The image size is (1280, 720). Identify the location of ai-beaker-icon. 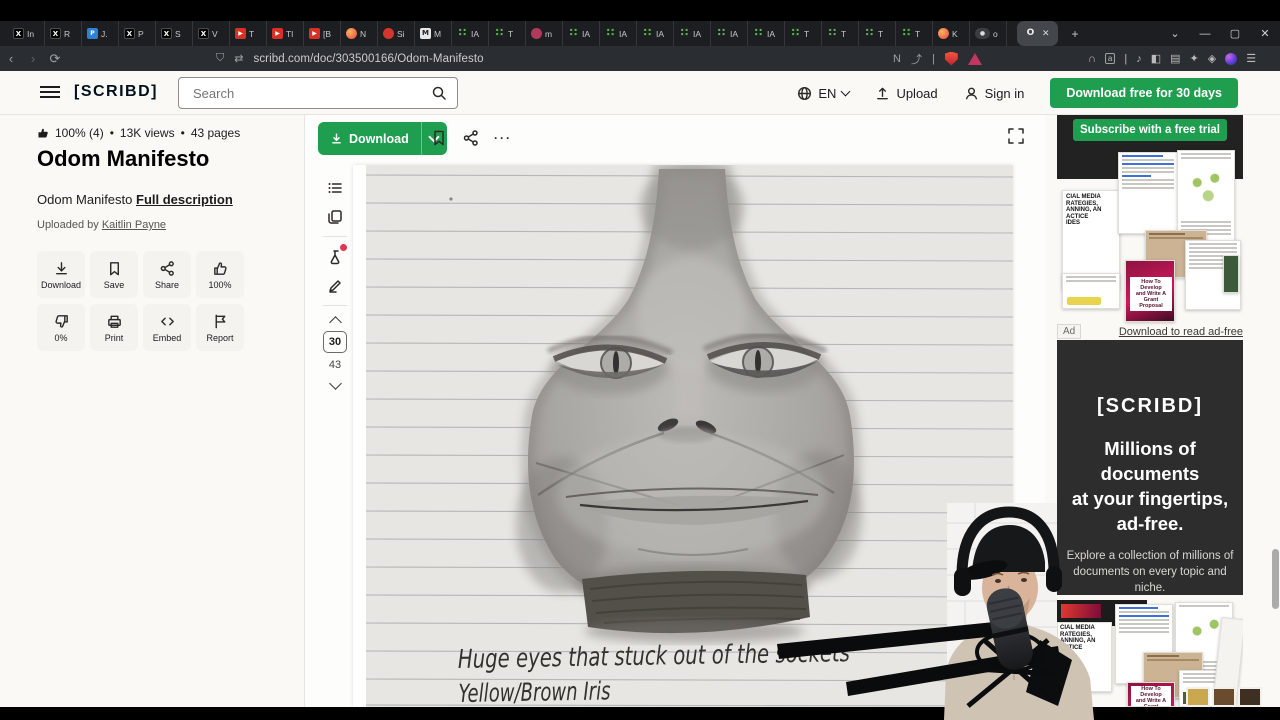
(335, 256).